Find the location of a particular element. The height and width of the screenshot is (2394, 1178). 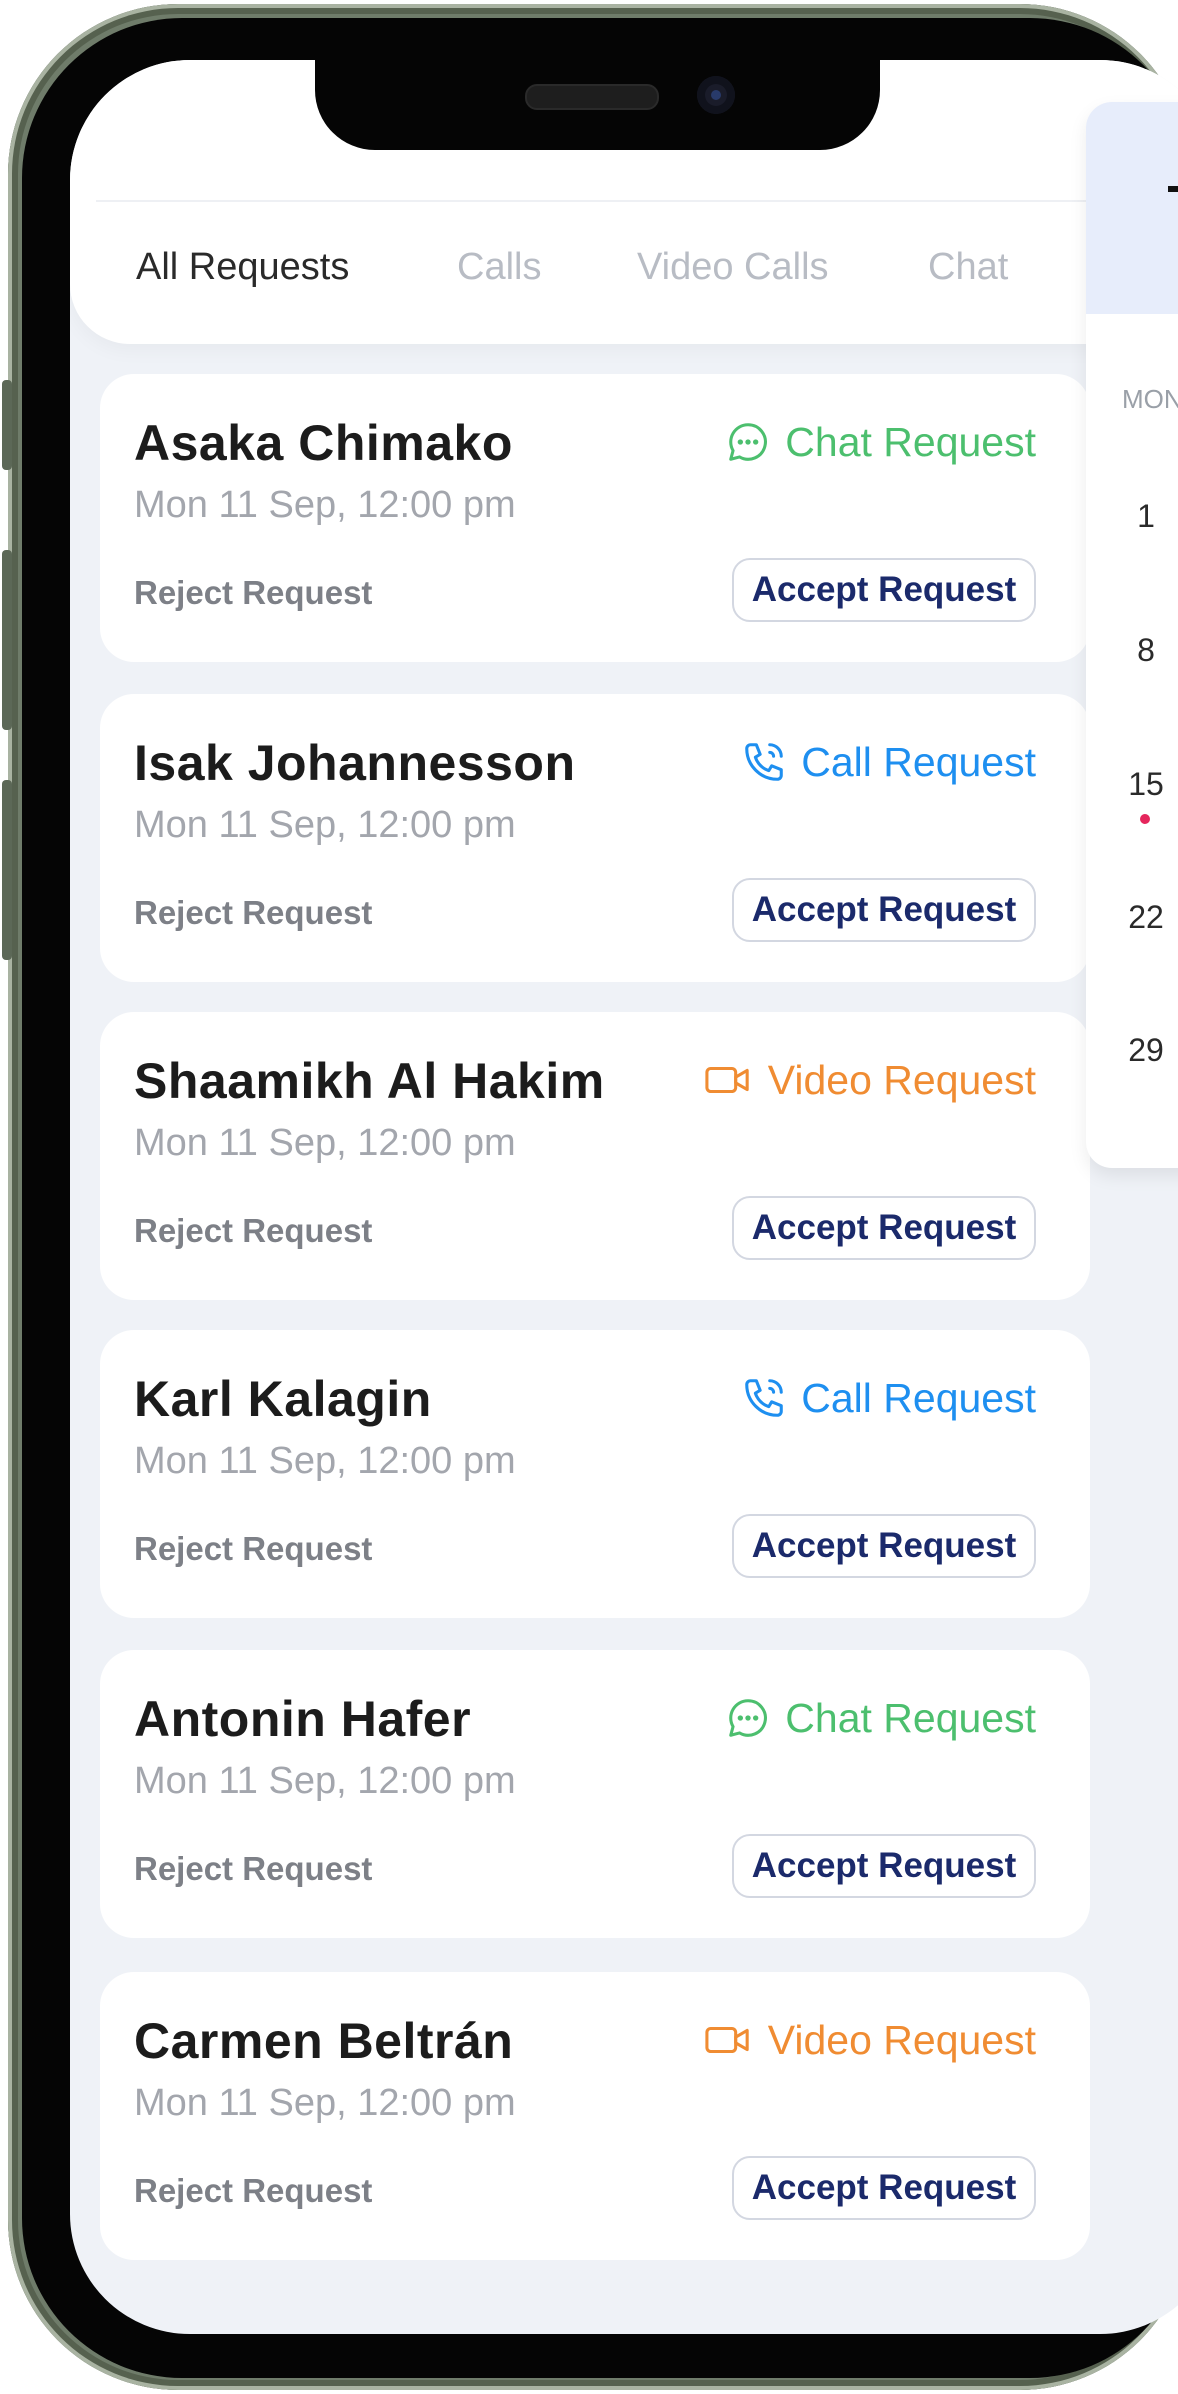

calendar-header is located at coordinates (1132, 208).